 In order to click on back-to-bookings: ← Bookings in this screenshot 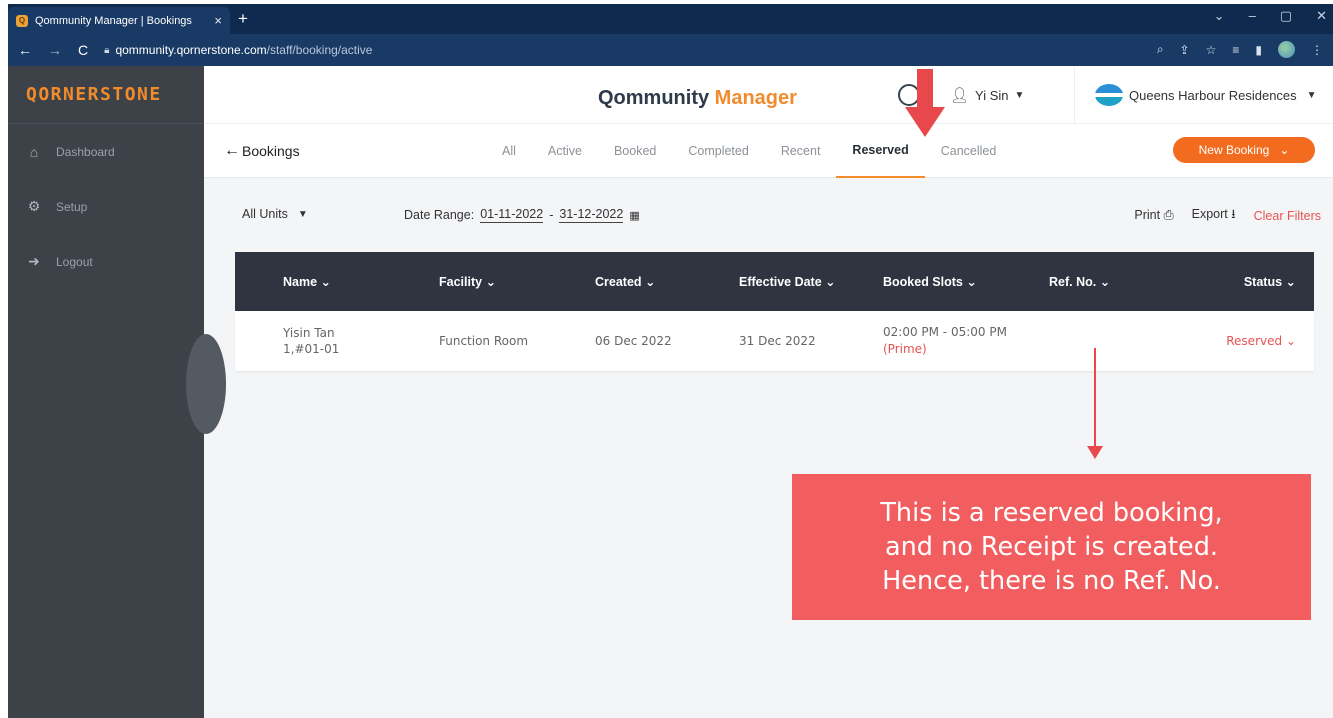, I will do `click(262, 151)`.